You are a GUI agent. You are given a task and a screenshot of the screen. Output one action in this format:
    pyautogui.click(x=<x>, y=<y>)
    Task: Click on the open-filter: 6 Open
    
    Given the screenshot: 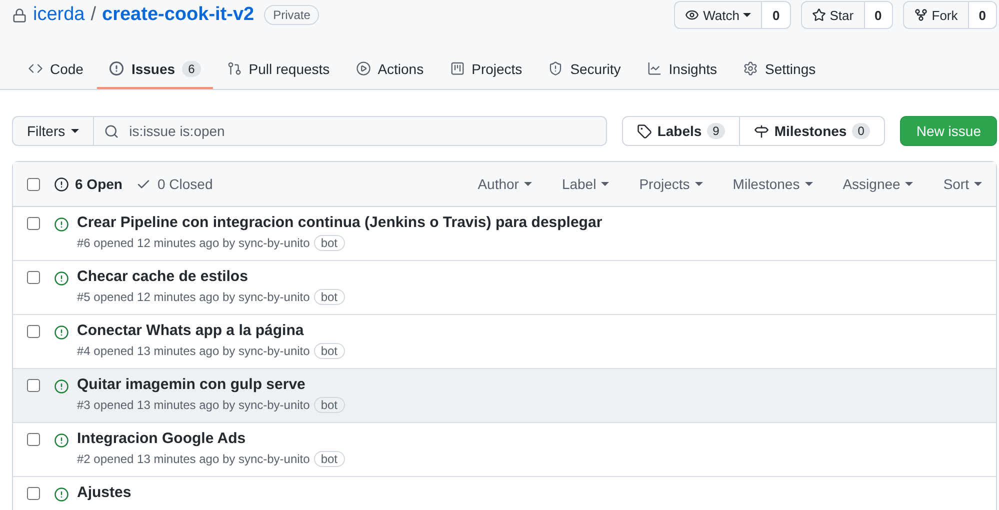 What is the action you would take?
    pyautogui.click(x=88, y=184)
    